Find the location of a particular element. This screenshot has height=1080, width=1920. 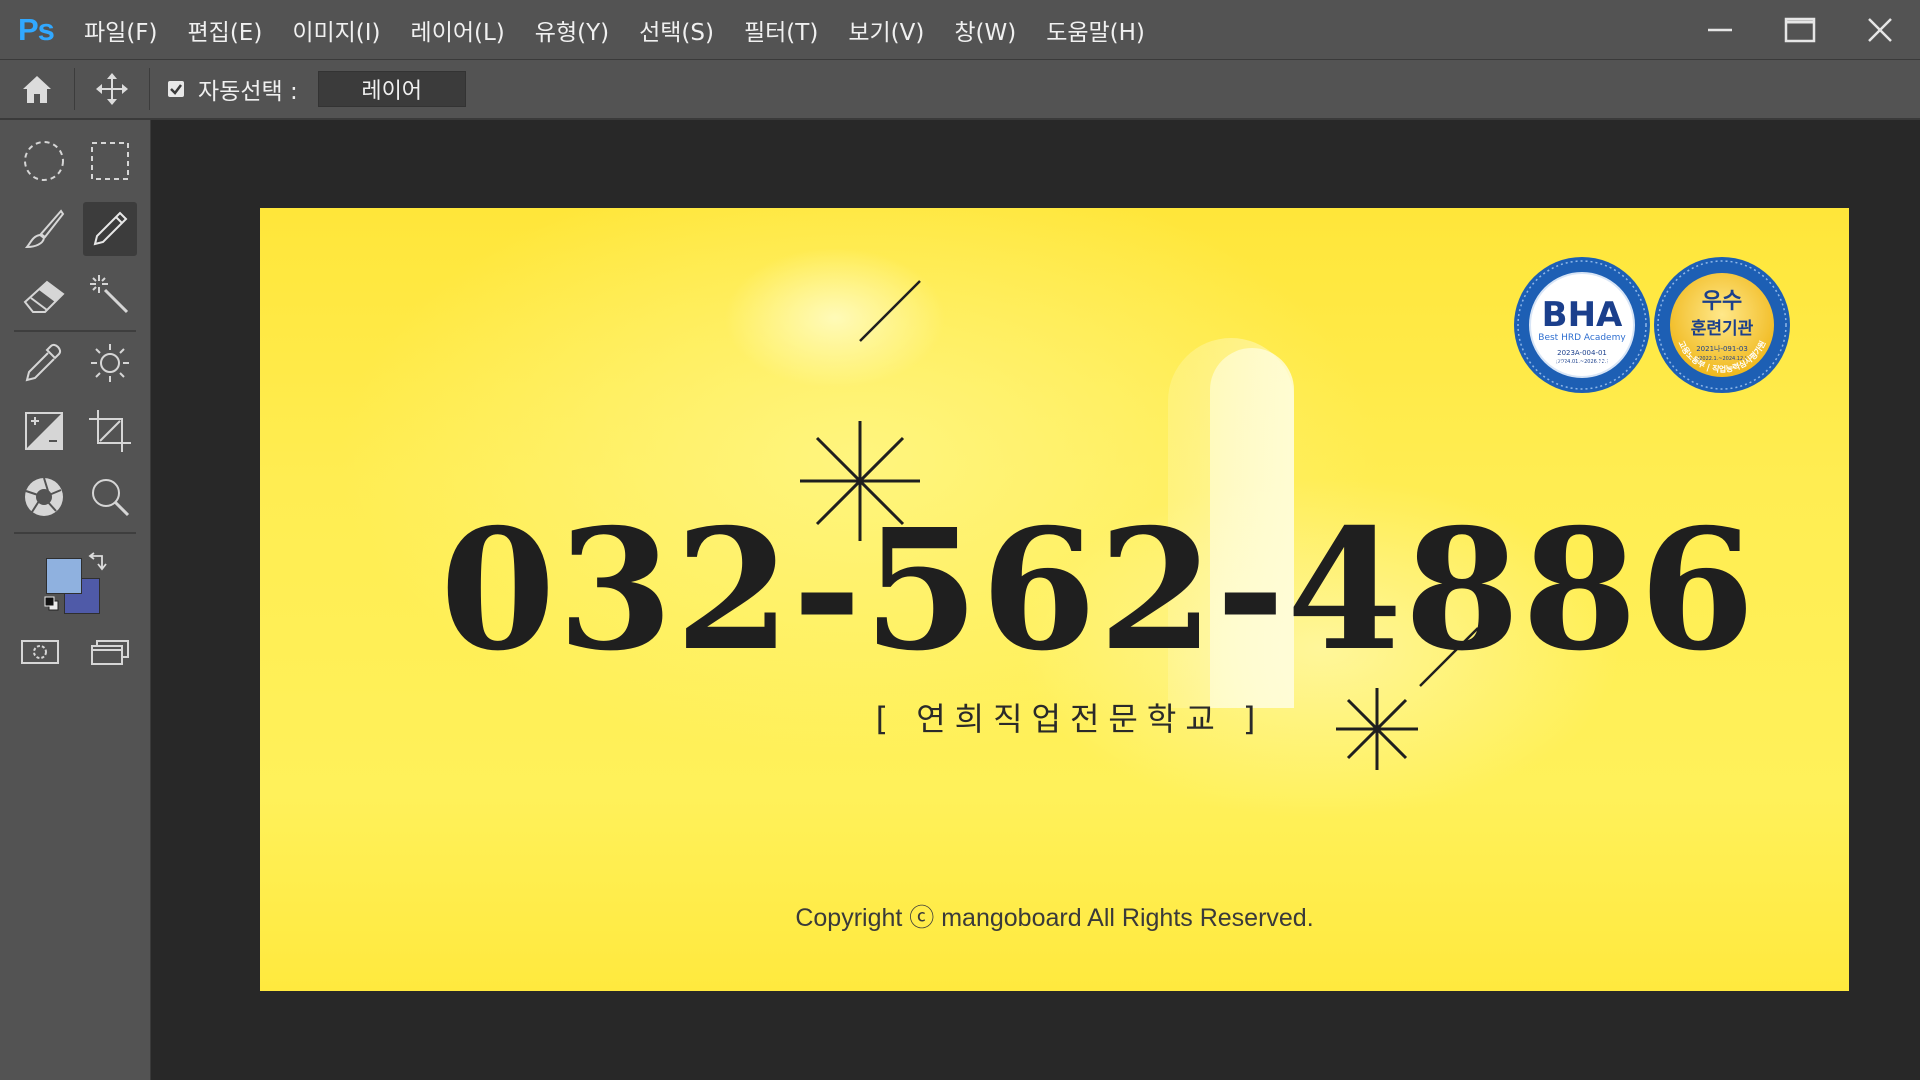

menu-window: 창(W) is located at coordinates (985, 30).